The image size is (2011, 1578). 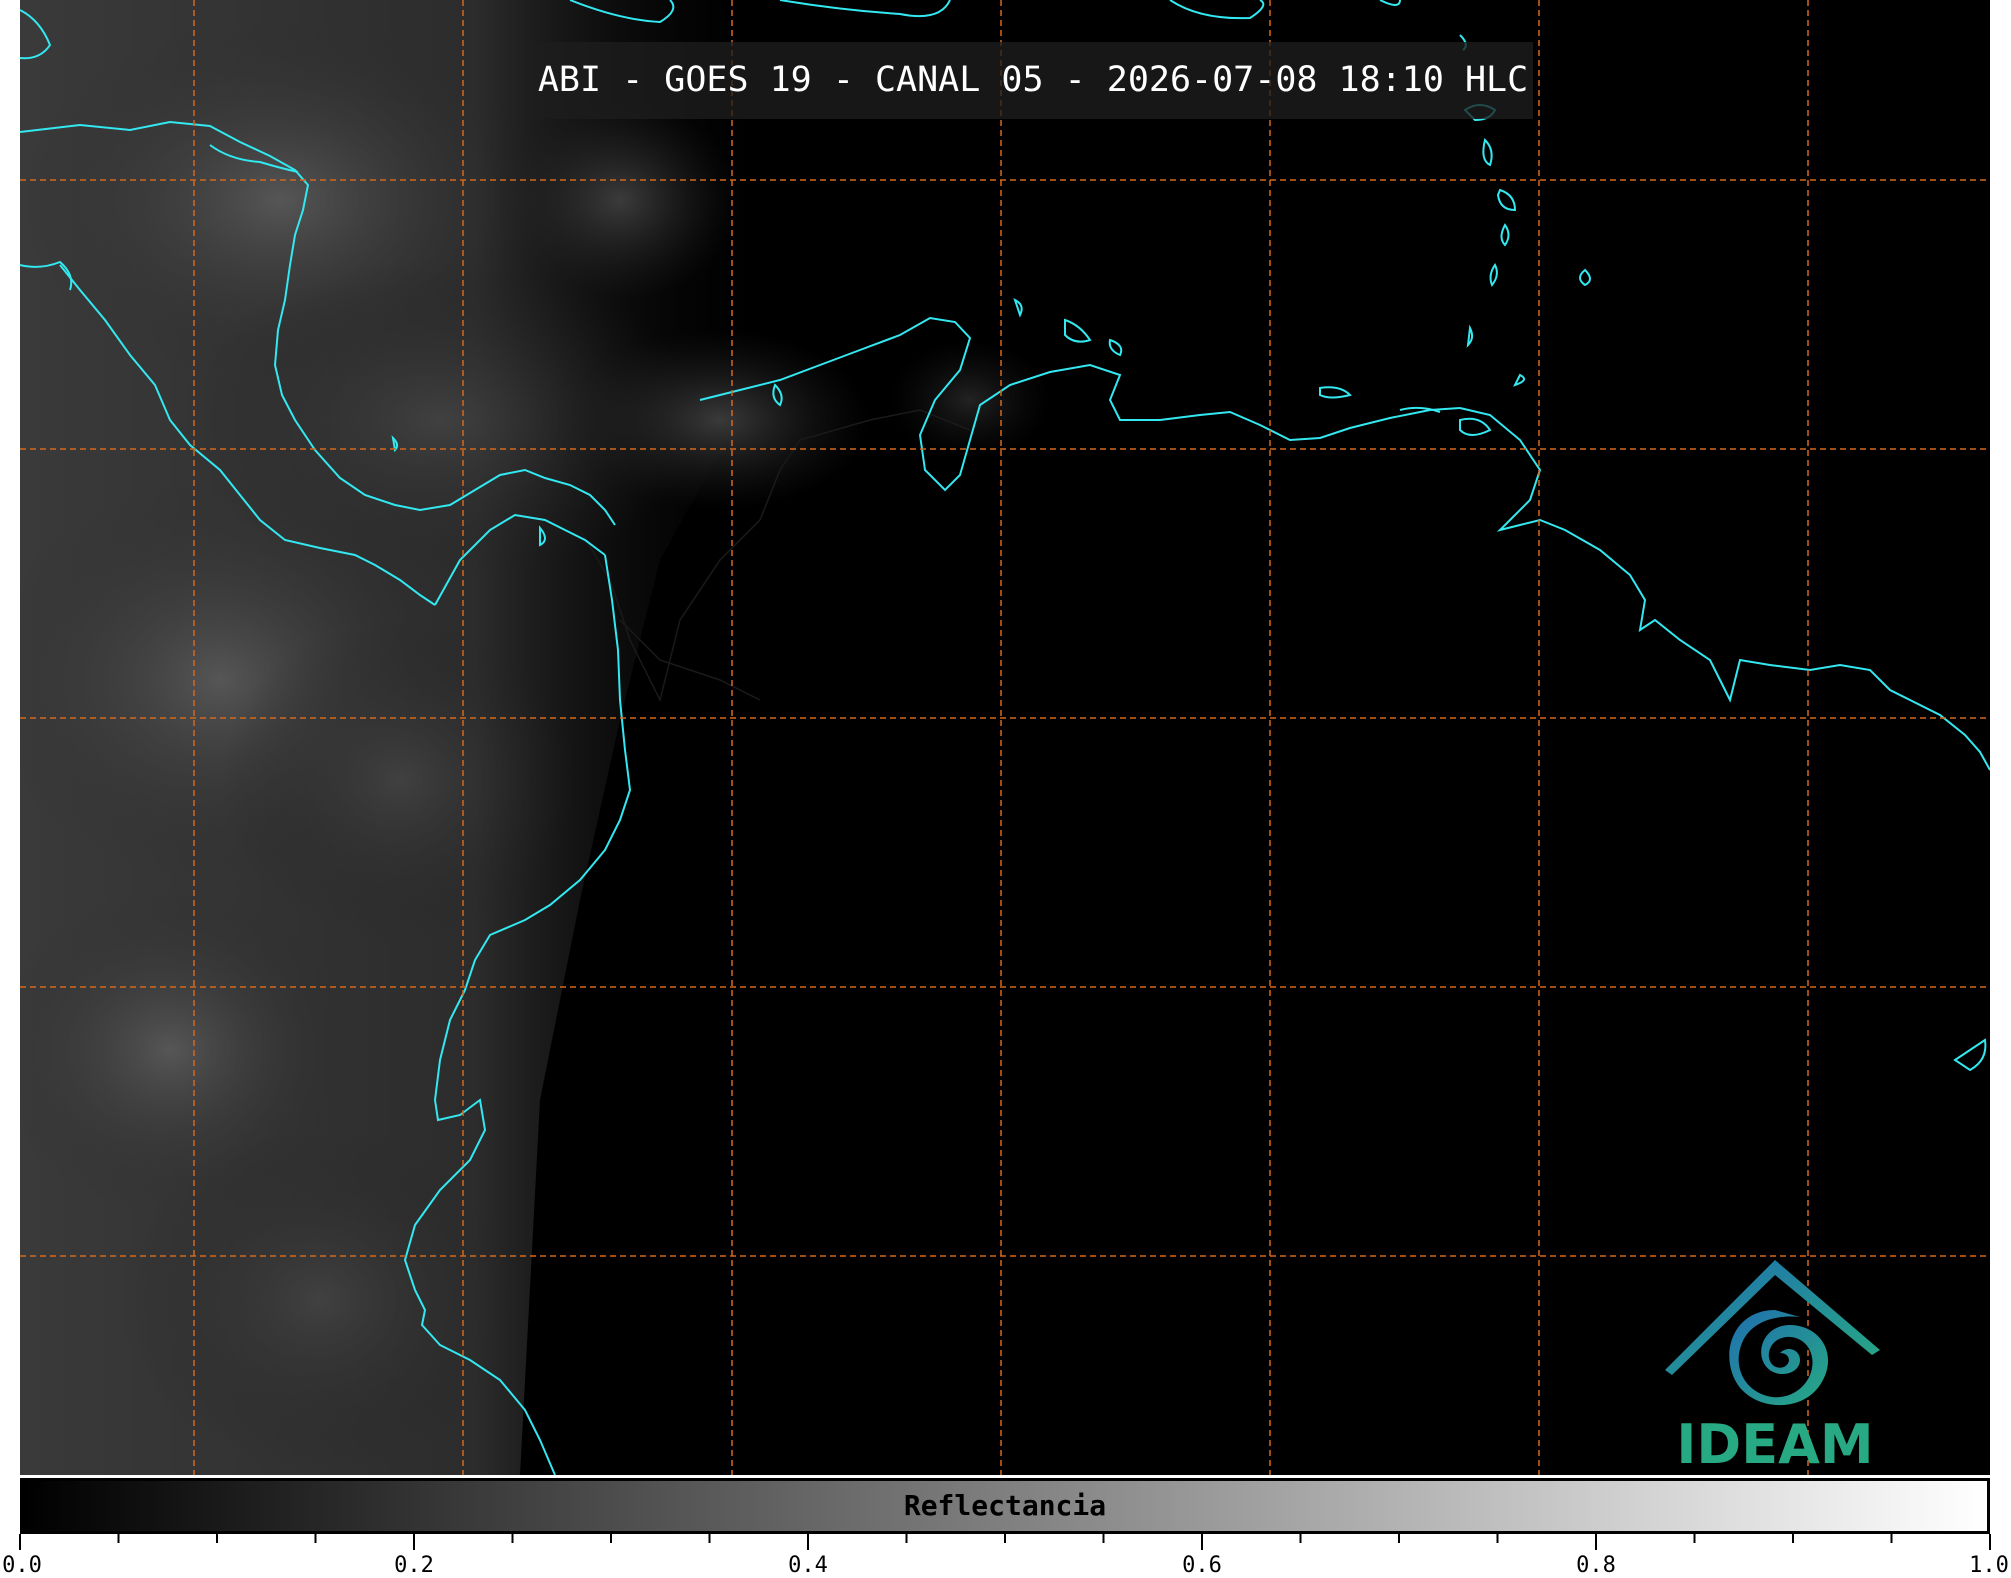 I want to click on colorbar-tick-label: 0.8, so click(x=1596, y=1565).